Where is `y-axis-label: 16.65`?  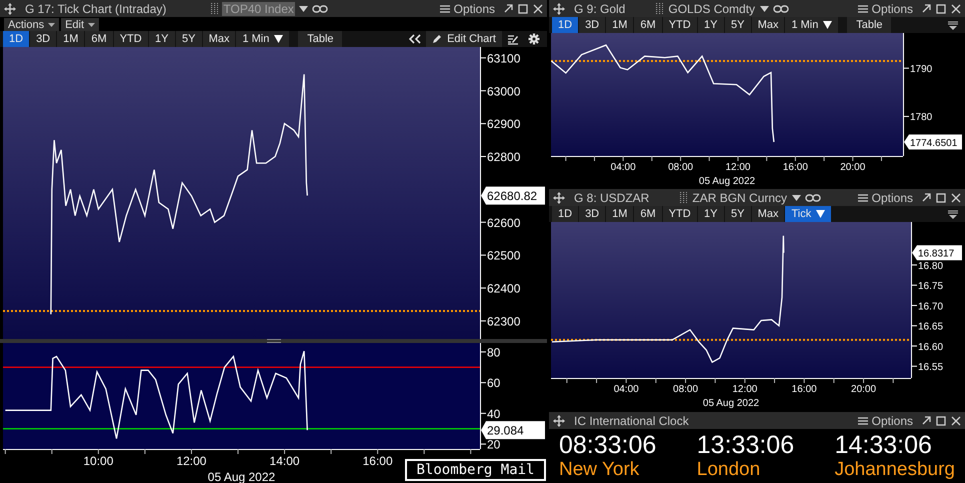 y-axis-label: 16.65 is located at coordinates (931, 327).